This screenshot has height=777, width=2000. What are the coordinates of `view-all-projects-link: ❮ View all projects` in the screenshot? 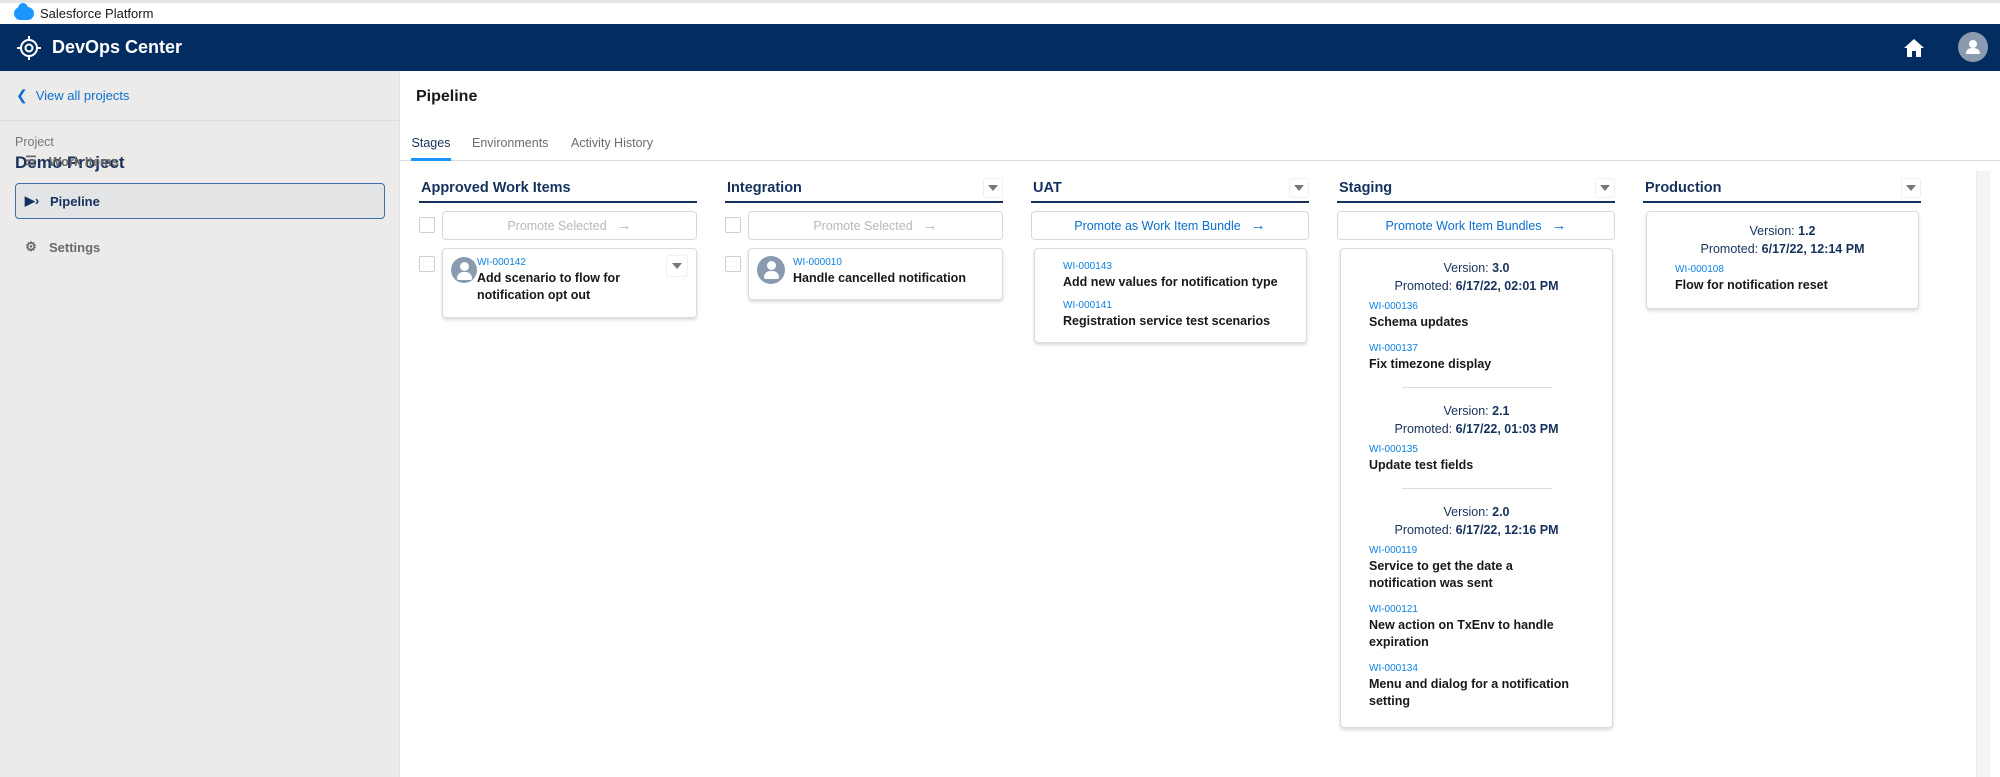 It's located at (199, 96).